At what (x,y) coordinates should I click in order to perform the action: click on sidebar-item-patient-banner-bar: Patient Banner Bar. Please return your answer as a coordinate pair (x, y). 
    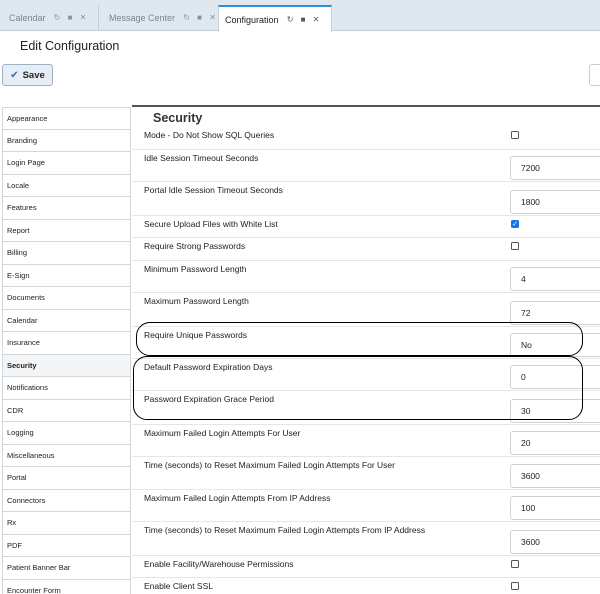
    Looking at the image, I should click on (66, 568).